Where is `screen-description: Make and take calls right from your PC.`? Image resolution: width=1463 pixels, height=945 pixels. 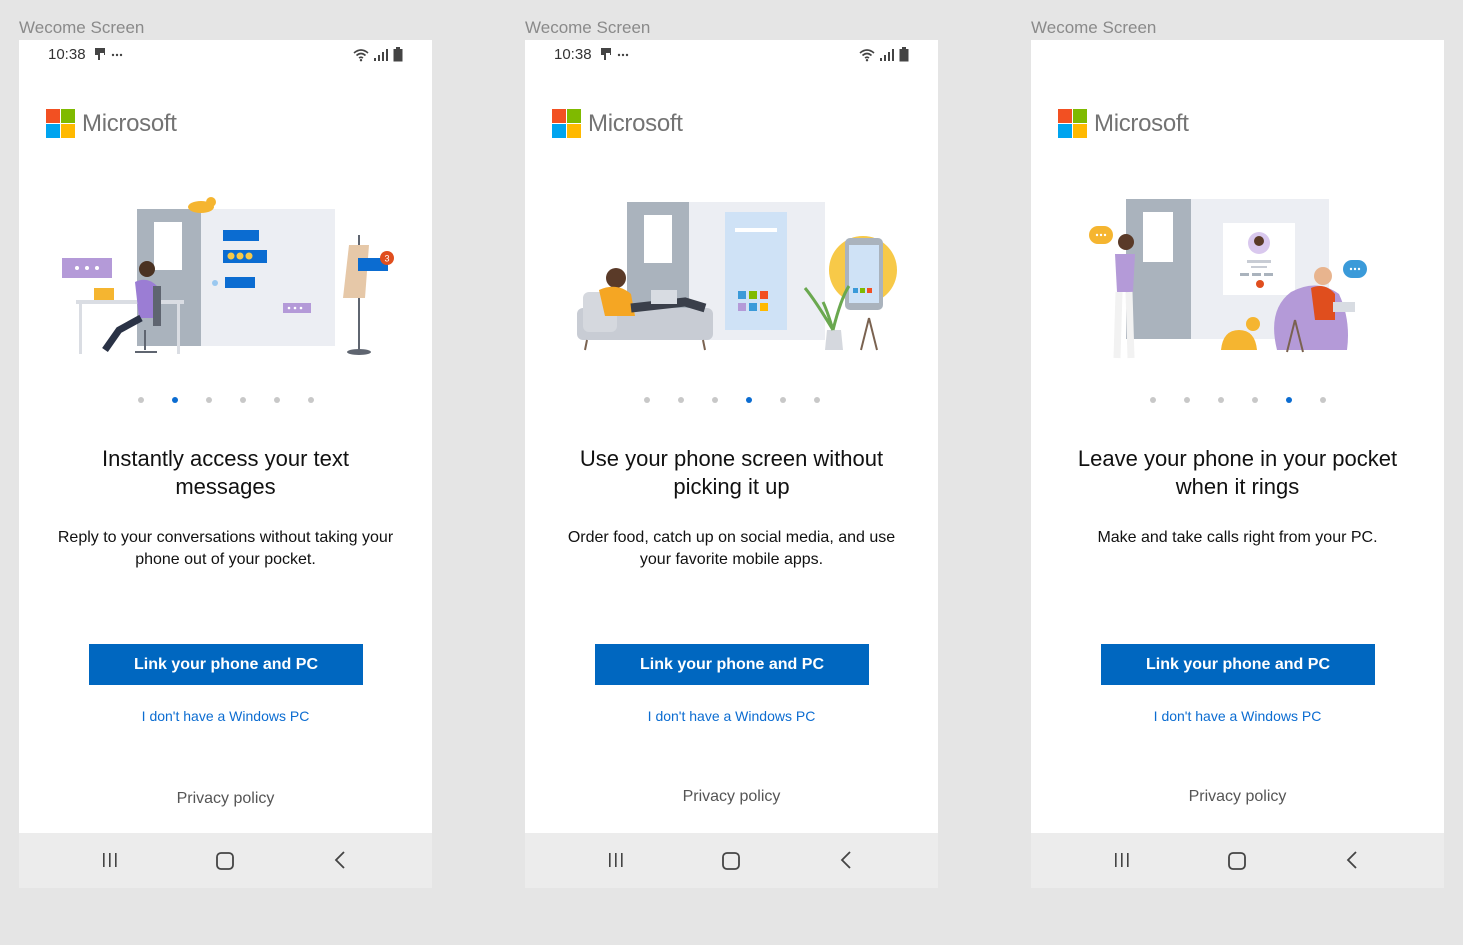
screen-description: Make and take calls right from your PC. is located at coordinates (1237, 537).